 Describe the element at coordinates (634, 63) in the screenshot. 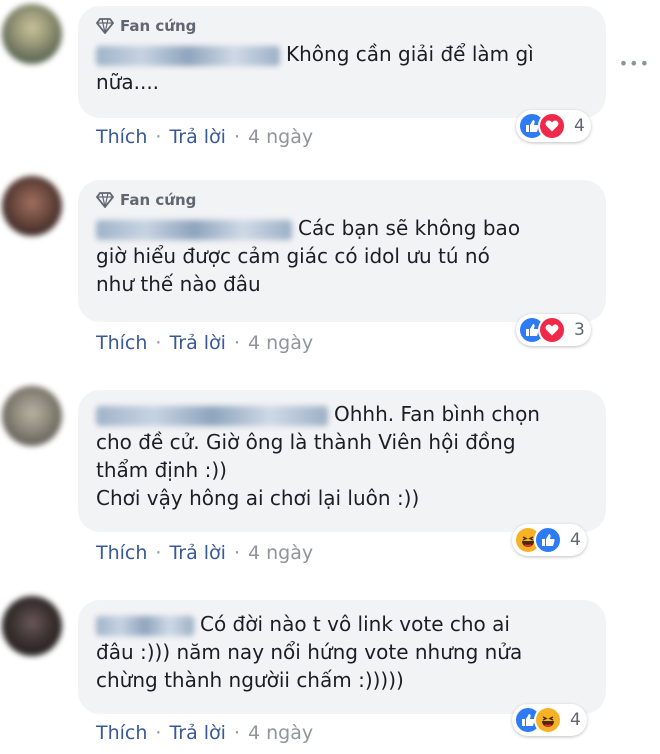

I see `more-icon: •••` at that location.